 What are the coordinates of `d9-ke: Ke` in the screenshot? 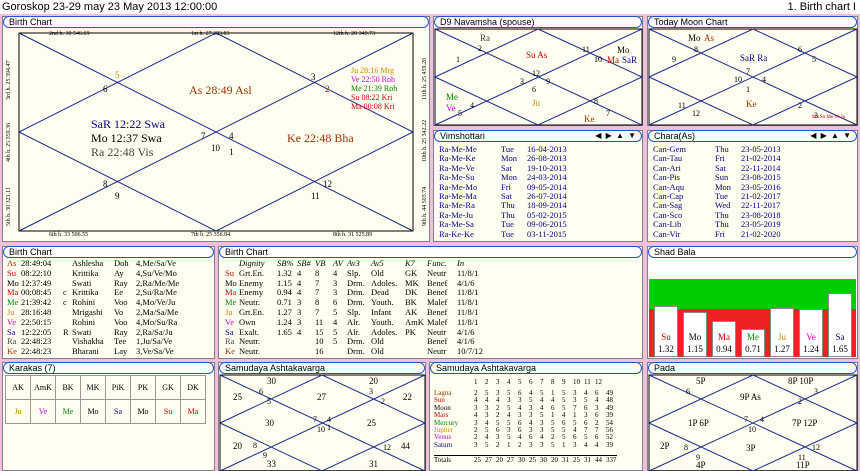 It's located at (589, 119).